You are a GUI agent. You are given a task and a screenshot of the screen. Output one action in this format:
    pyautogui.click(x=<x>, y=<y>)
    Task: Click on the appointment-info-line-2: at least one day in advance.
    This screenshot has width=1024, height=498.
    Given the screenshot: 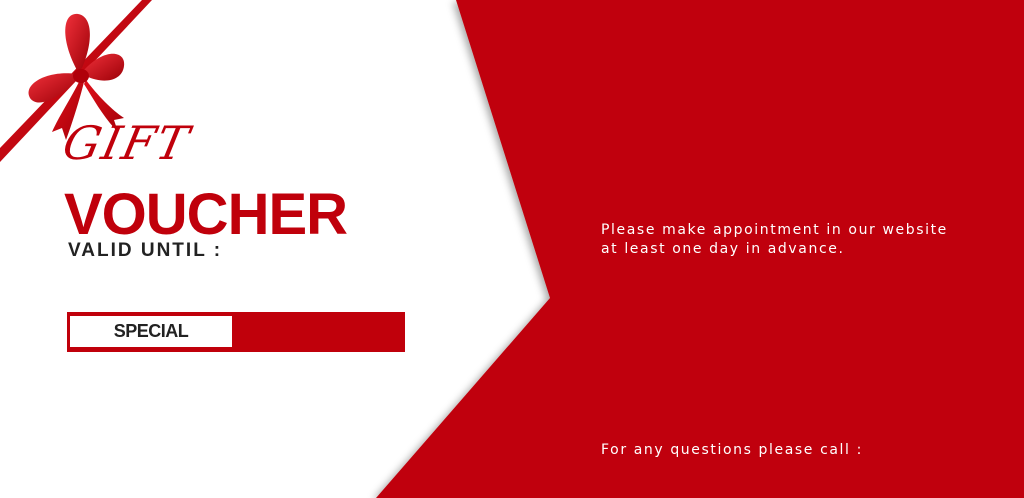 What is the action you would take?
    pyautogui.click(x=723, y=249)
    